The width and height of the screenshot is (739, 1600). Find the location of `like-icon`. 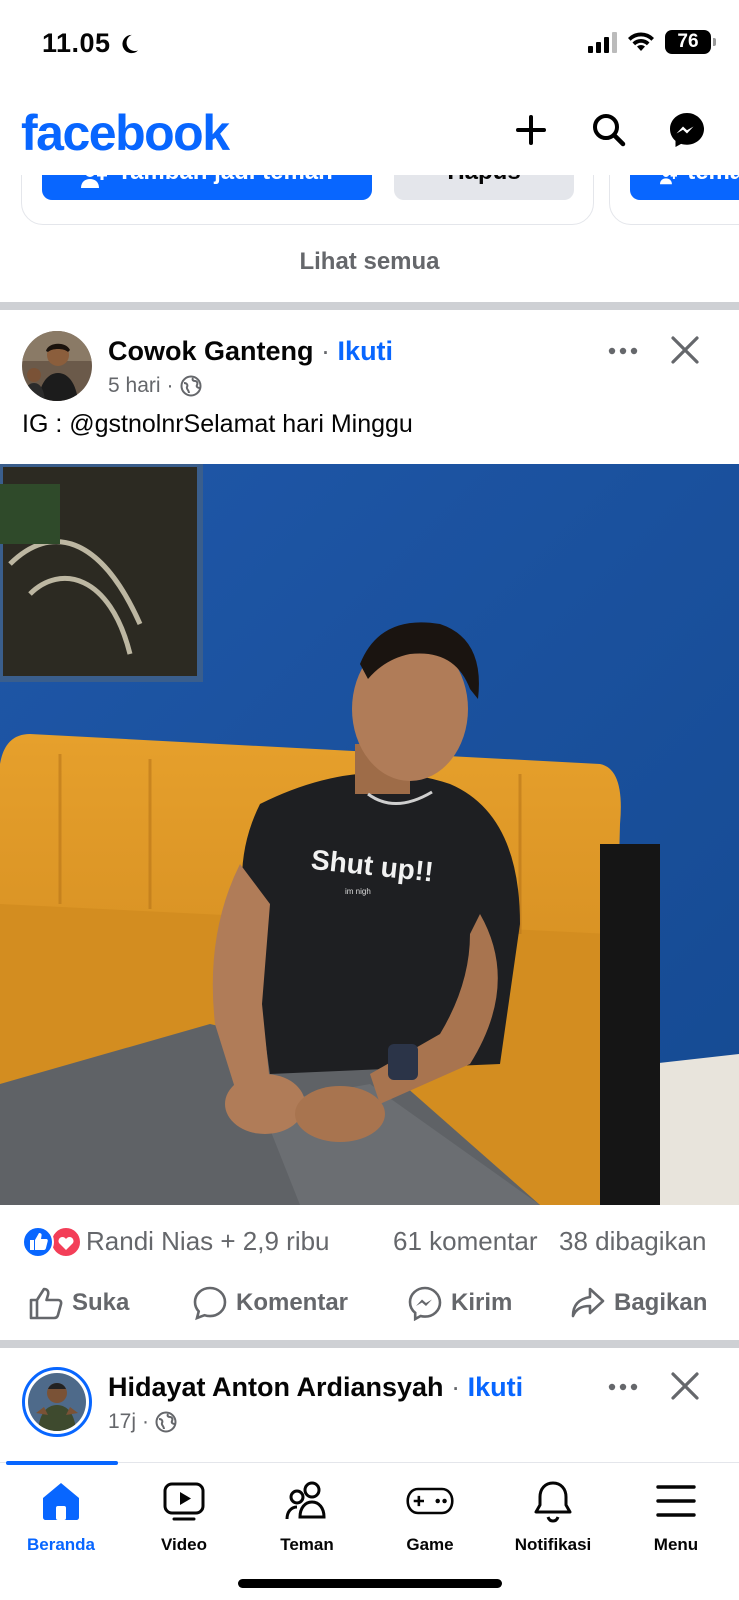

like-icon is located at coordinates (46, 1303).